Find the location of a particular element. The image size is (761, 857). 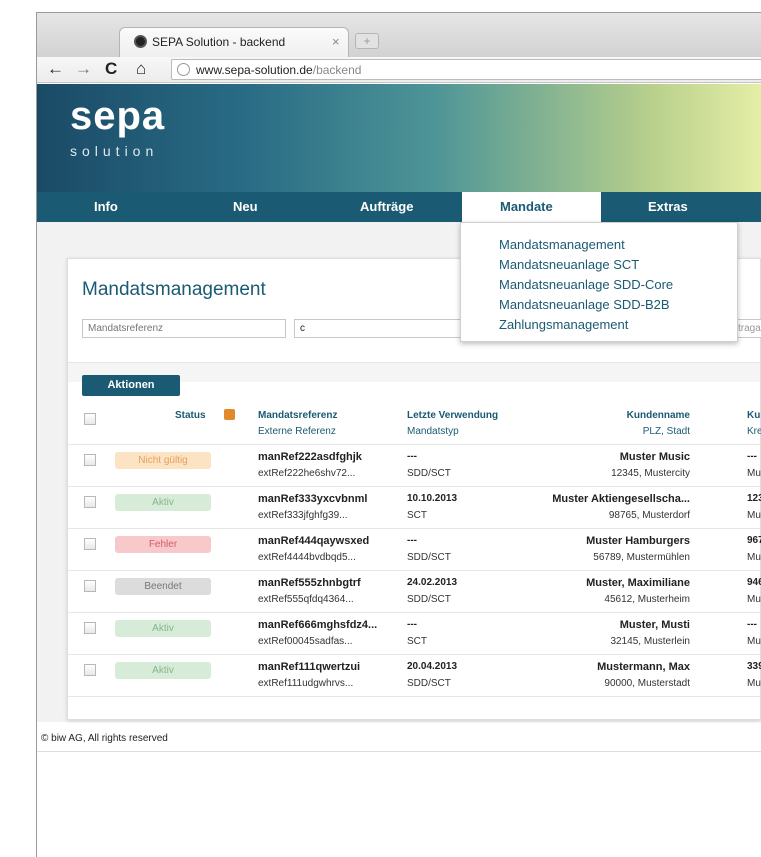

close-tab-icon: × is located at coordinates (336, 41).